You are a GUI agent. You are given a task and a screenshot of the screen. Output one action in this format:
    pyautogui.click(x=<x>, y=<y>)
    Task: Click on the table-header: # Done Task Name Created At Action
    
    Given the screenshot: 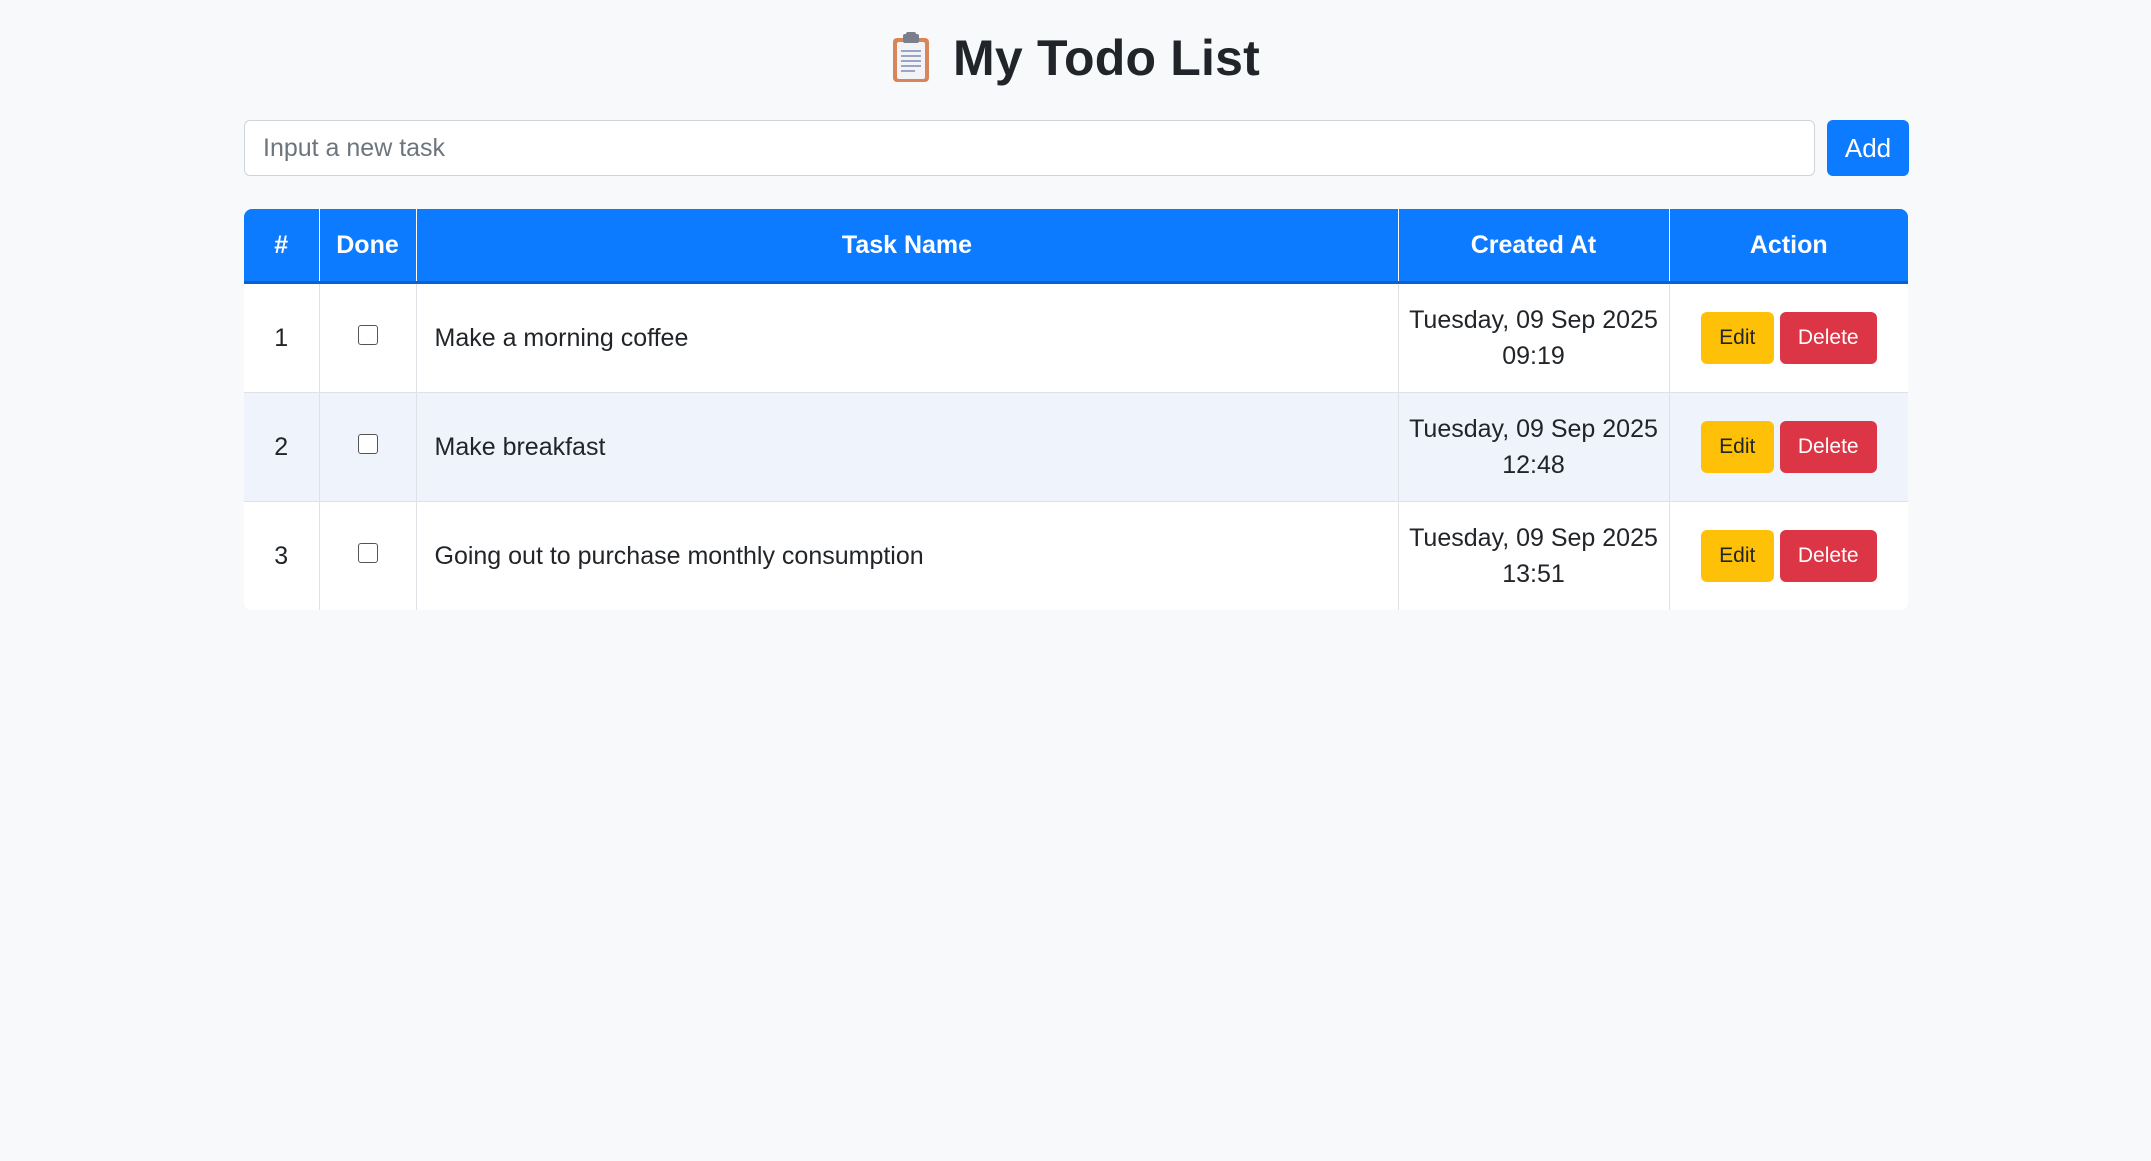 What is the action you would take?
    pyautogui.click(x=1076, y=246)
    